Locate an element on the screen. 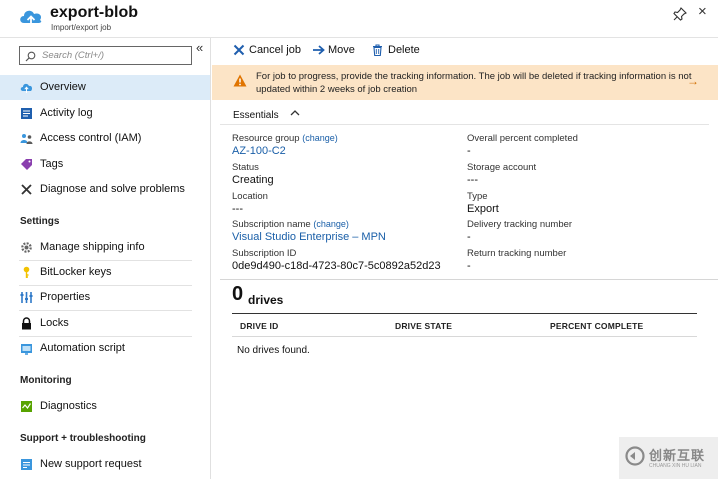 The width and height of the screenshot is (718, 479). support-icon is located at coordinates (26, 464).